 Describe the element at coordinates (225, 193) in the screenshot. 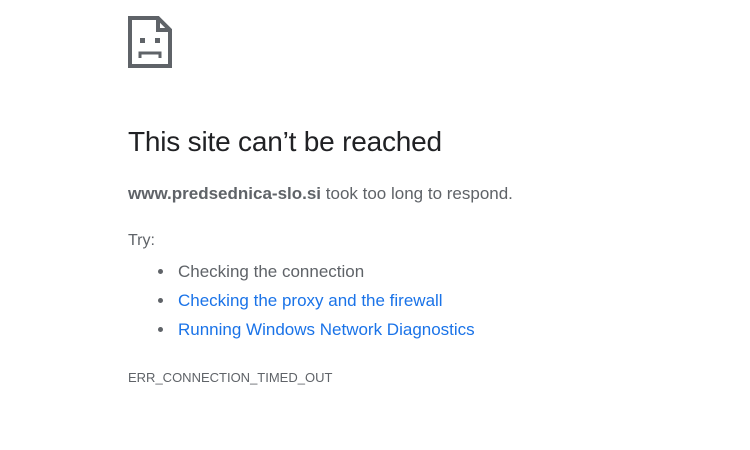

I see `site-host: www.predsednica-slo.si` at that location.